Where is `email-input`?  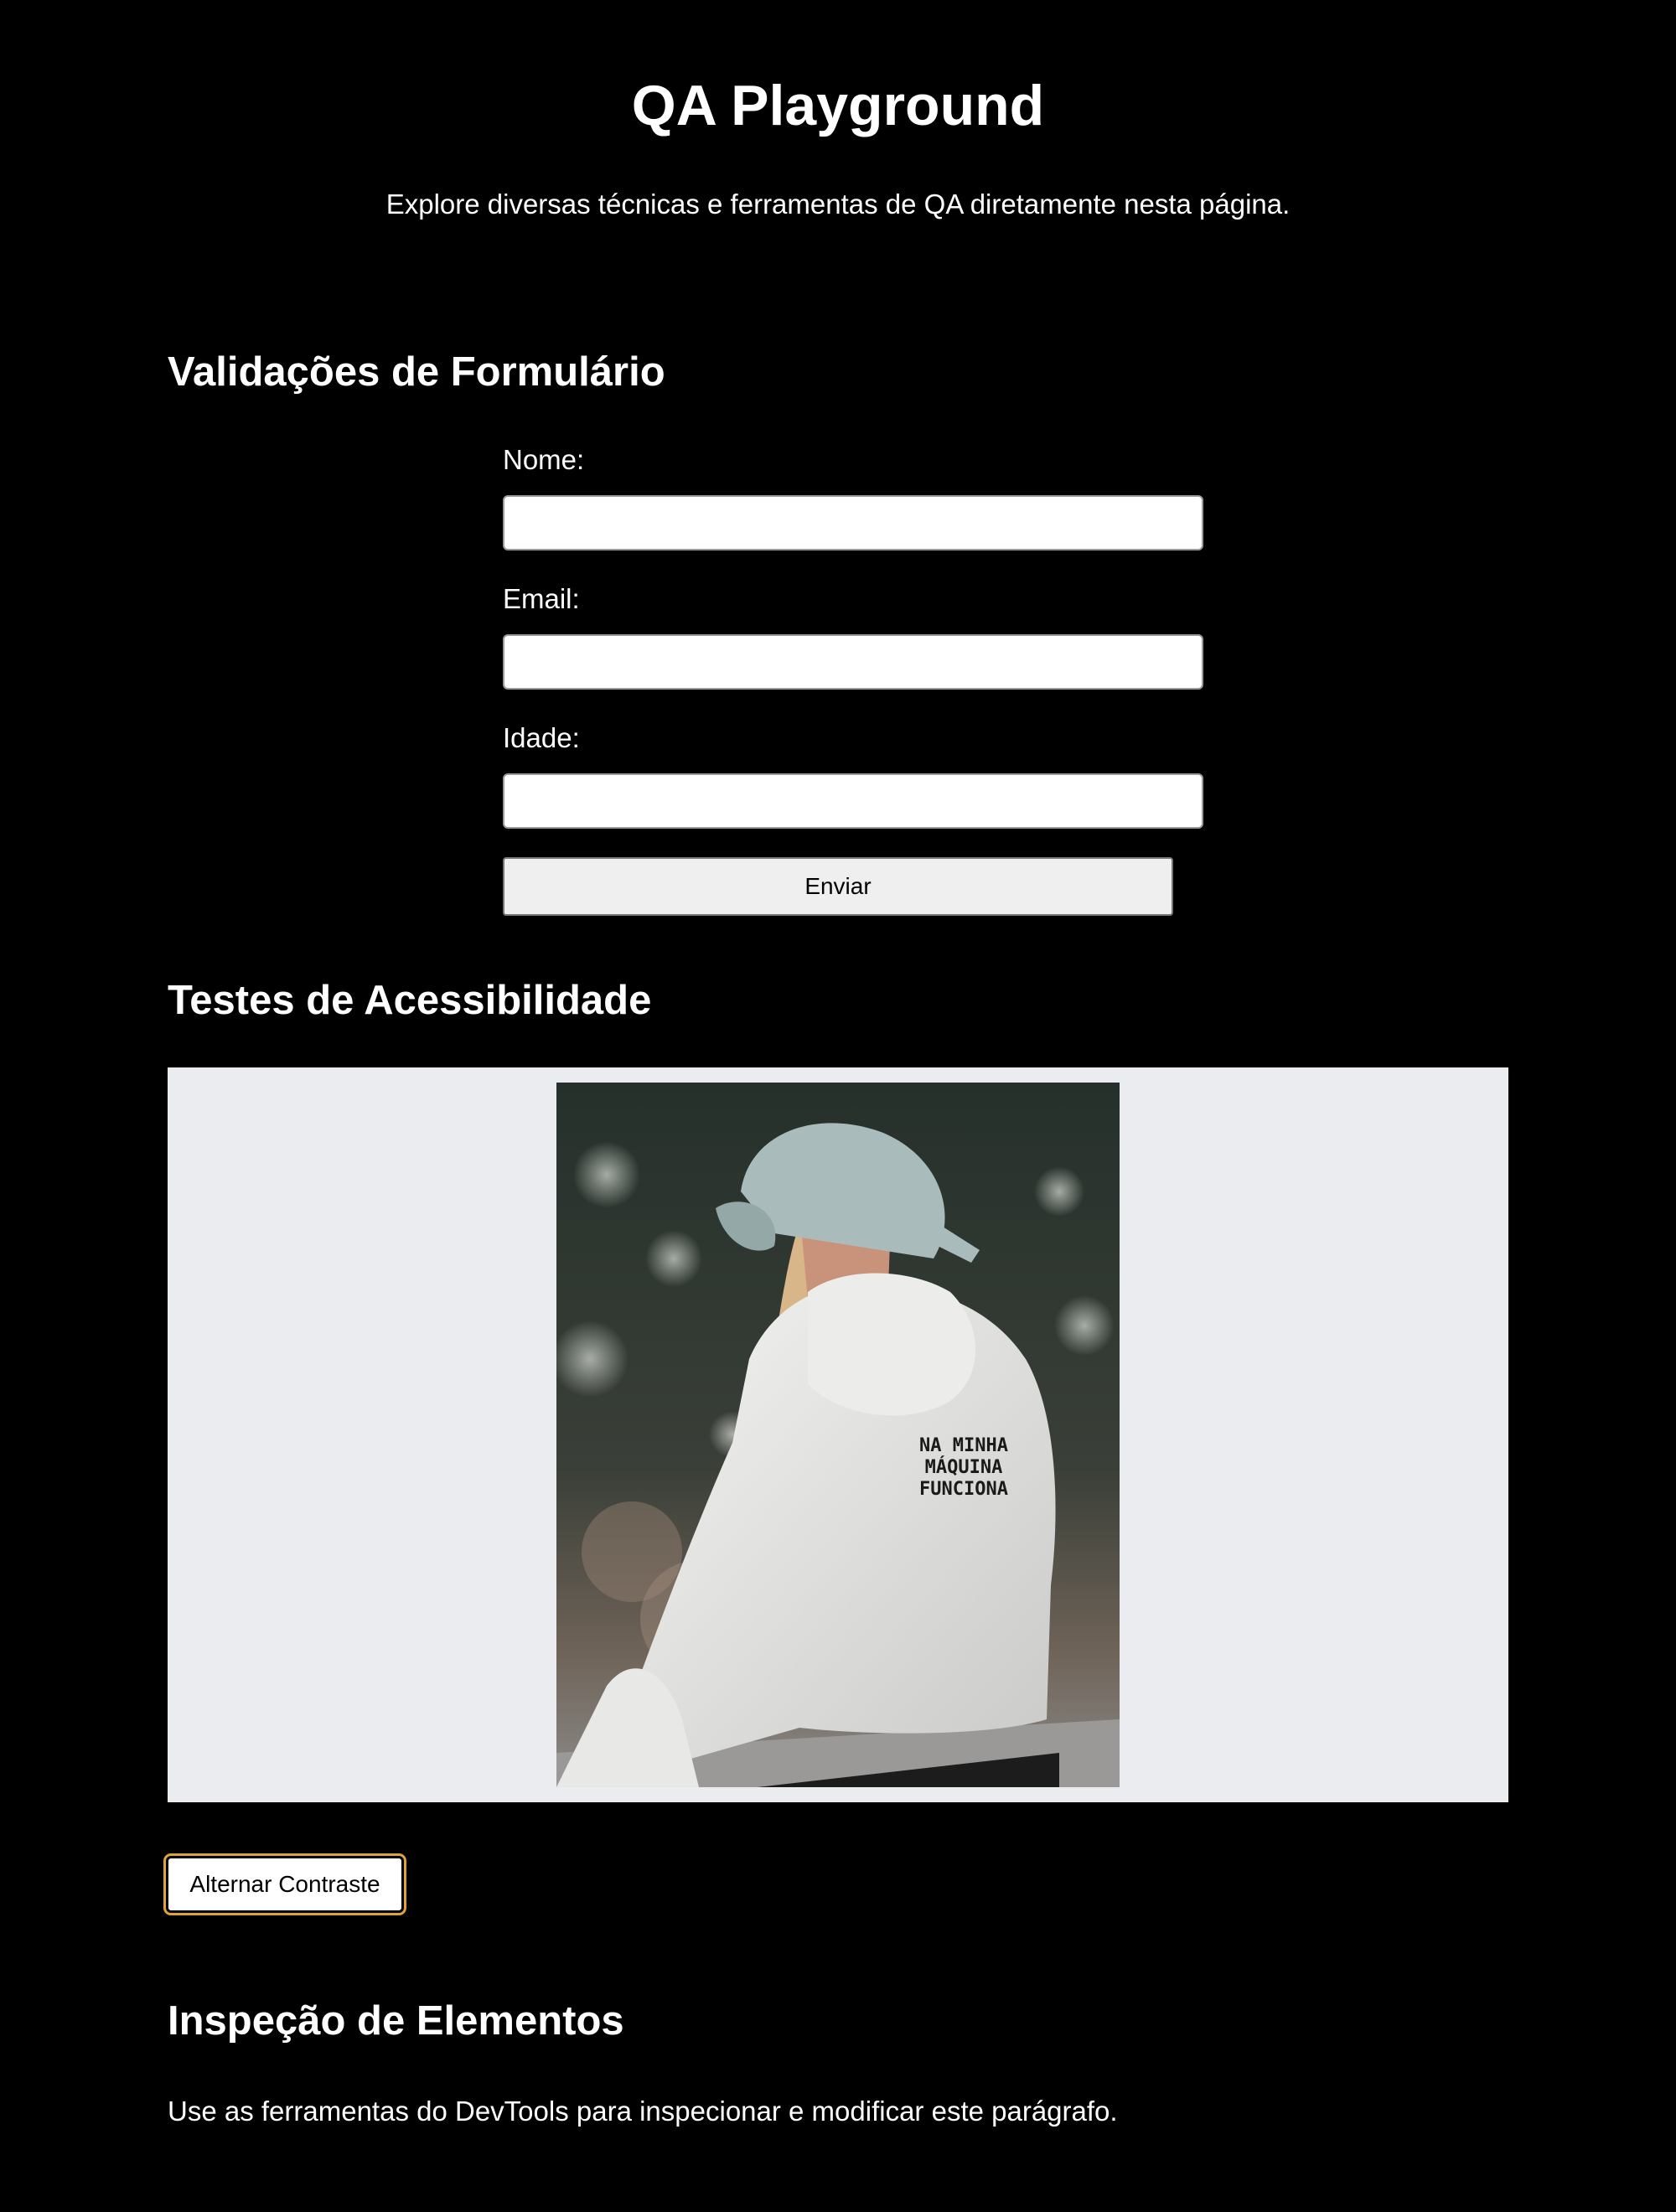 email-input is located at coordinates (853, 662).